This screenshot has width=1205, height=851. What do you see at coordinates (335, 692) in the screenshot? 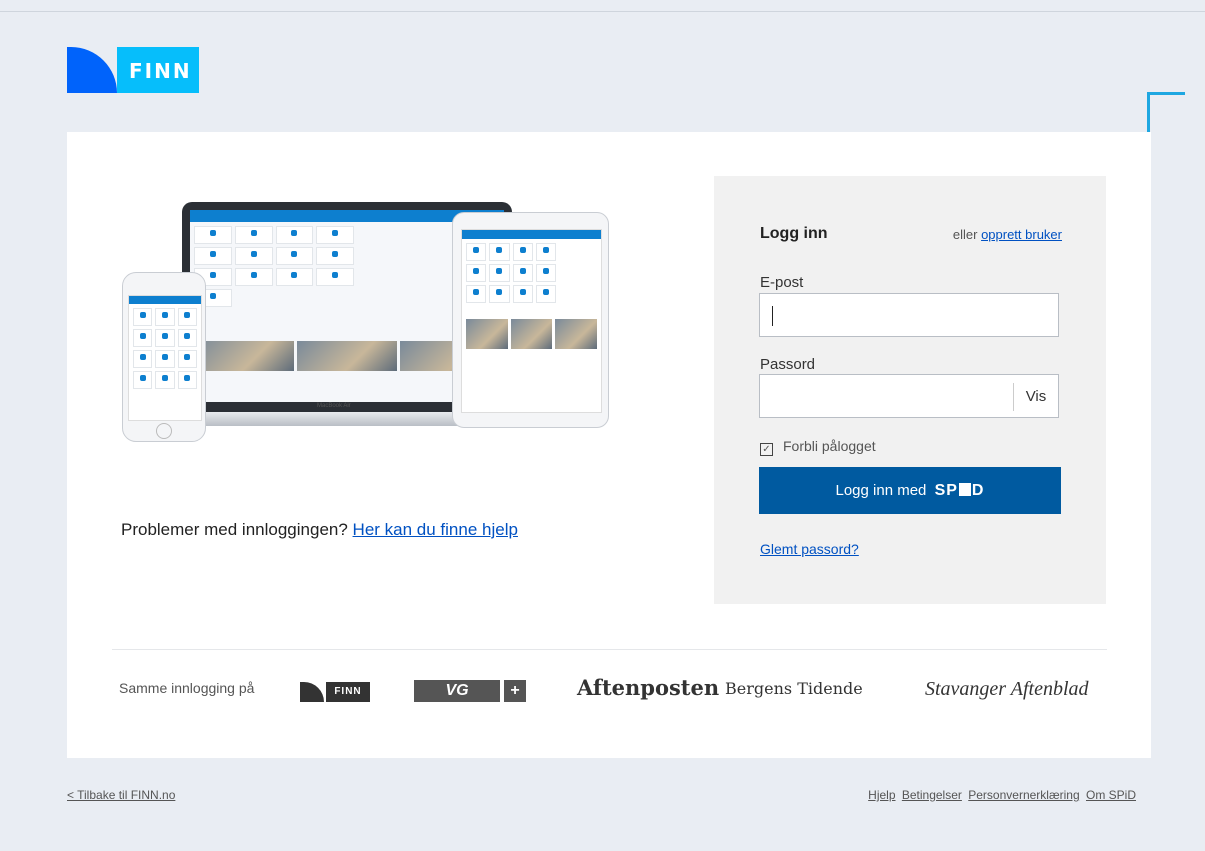
I see `partner-finn-logo: FINN` at bounding box center [335, 692].